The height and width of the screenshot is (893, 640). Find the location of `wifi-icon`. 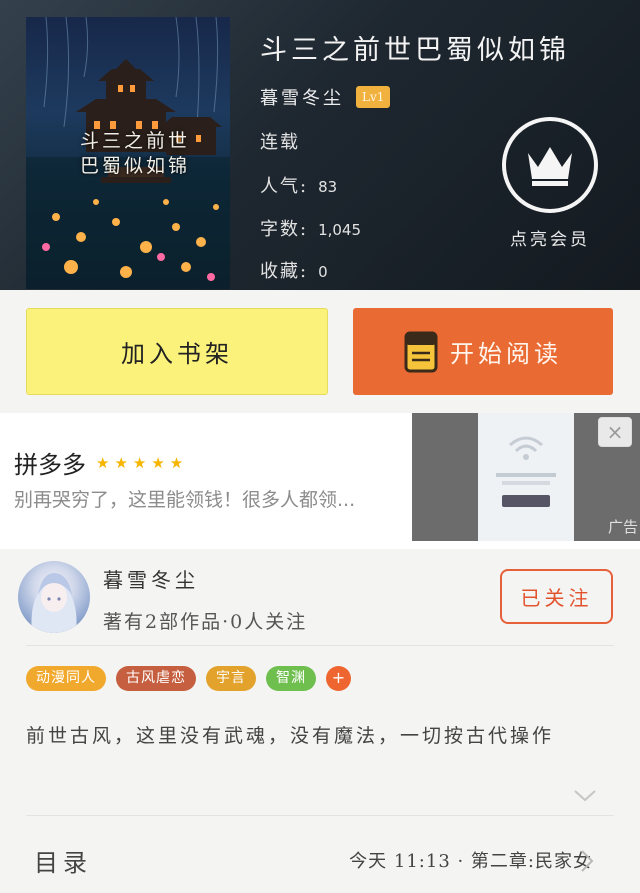

wifi-icon is located at coordinates (526, 448).